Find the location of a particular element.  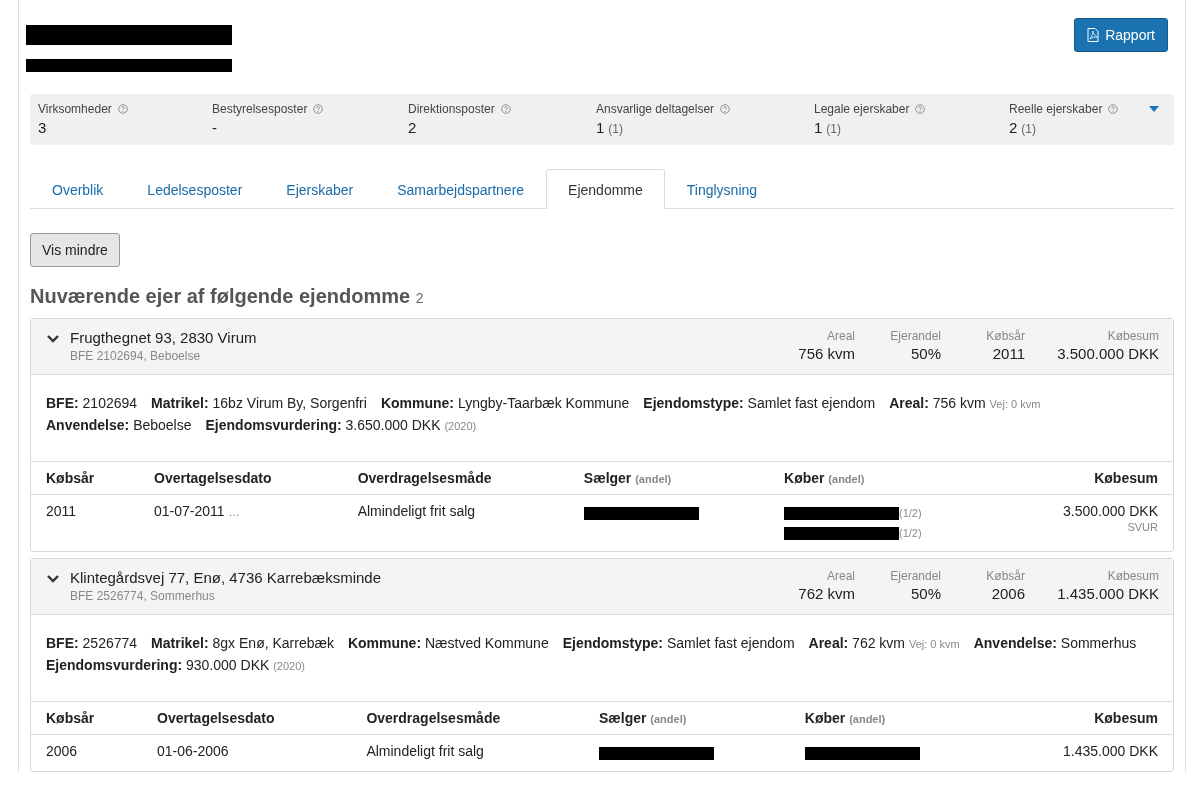

summary-value: 2006 is located at coordinates (1007, 593).